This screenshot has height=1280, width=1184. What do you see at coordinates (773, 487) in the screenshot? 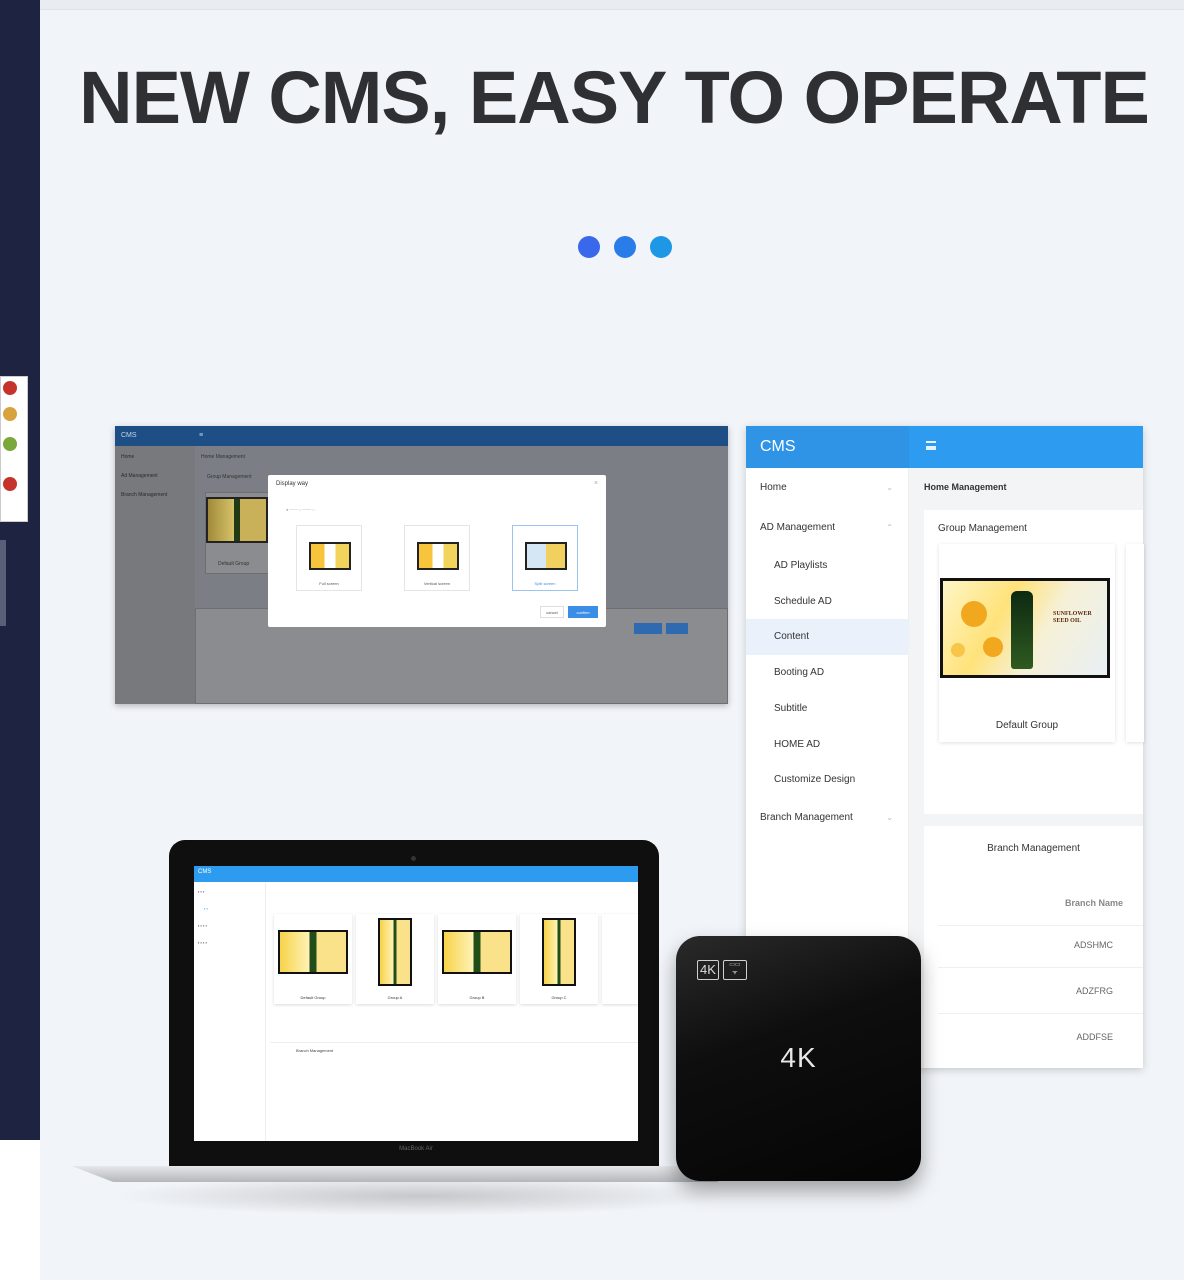
I see `sidebar-item-label: Home` at bounding box center [773, 487].